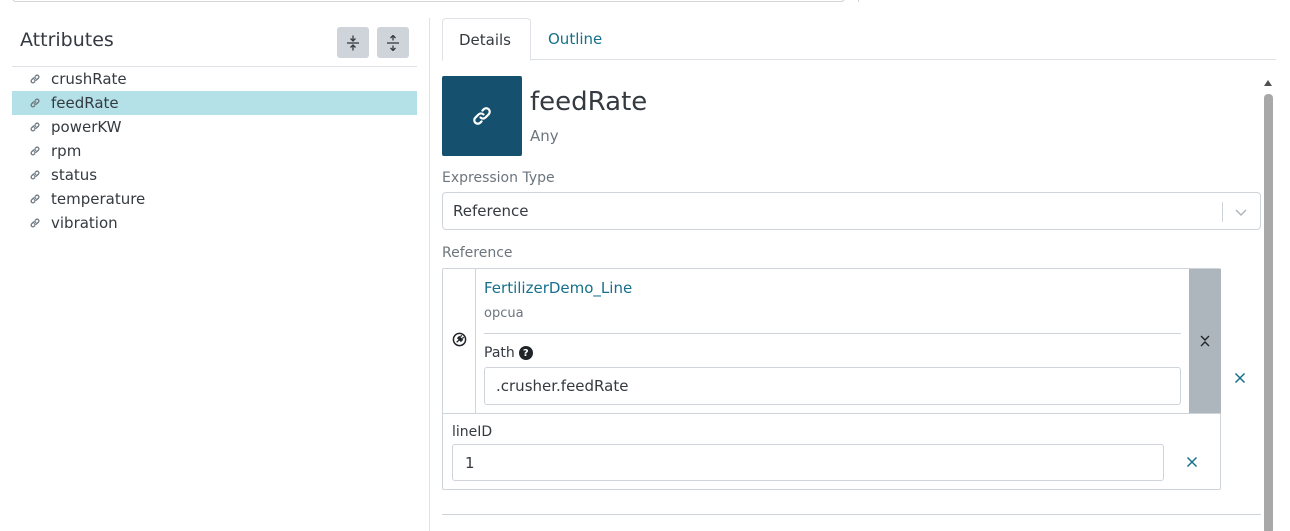 The height and width of the screenshot is (531, 1290). I want to click on expression-type-value: Reference, so click(491, 211).